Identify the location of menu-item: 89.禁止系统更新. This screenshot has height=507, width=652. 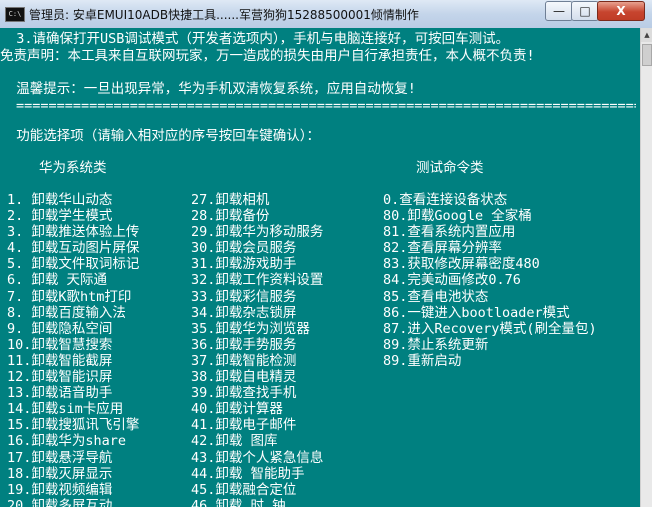
(436, 344).